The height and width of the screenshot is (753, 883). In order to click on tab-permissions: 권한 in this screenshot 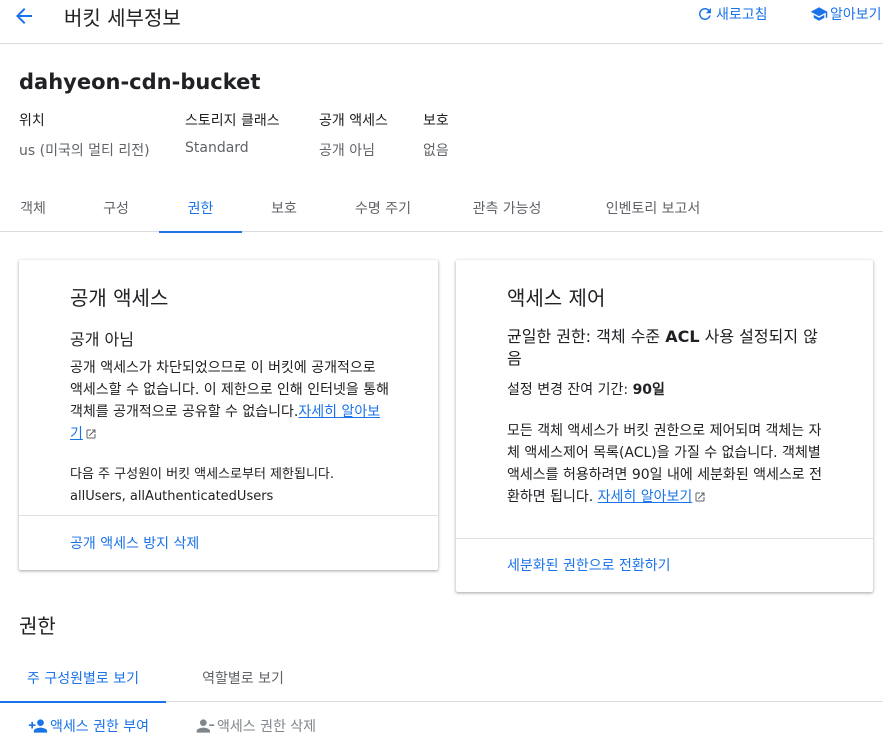, I will do `click(200, 209)`.